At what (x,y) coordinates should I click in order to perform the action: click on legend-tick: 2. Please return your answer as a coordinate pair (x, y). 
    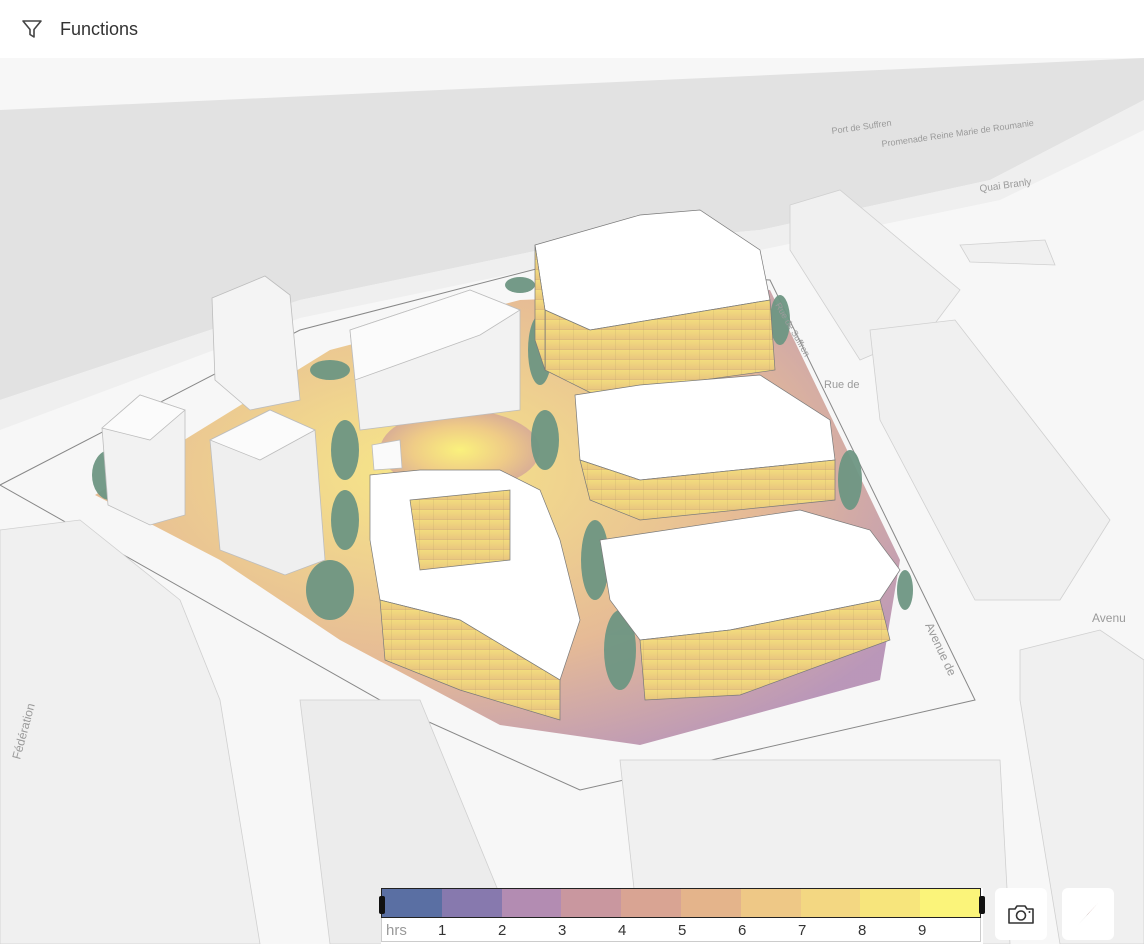
    Looking at the image, I should click on (502, 930).